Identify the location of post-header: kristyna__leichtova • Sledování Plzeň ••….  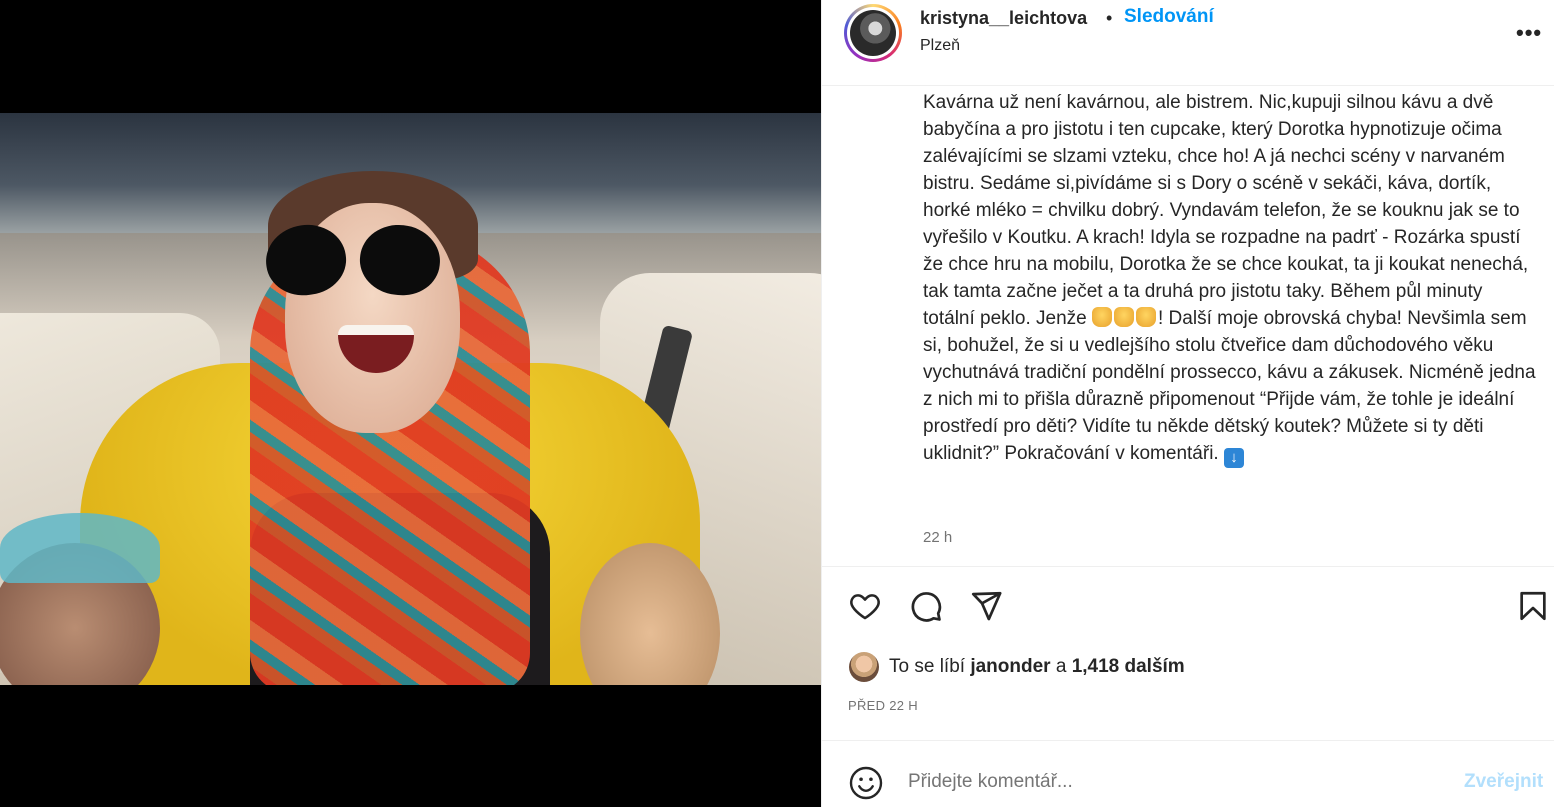
(1188, 43).